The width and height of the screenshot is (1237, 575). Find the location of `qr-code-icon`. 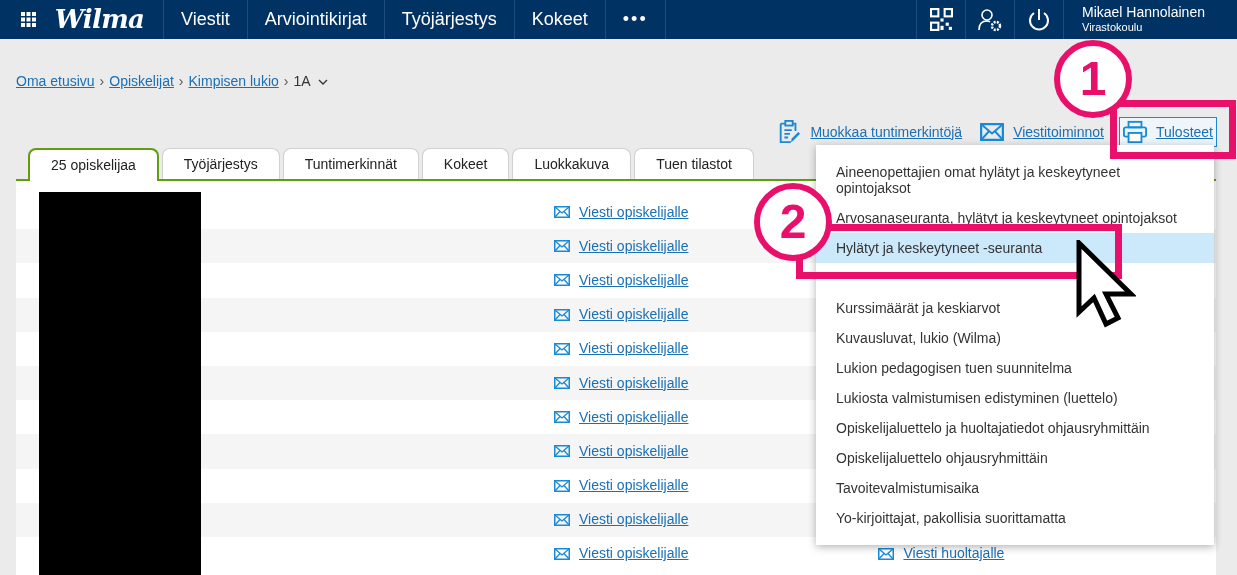

qr-code-icon is located at coordinates (941, 19).